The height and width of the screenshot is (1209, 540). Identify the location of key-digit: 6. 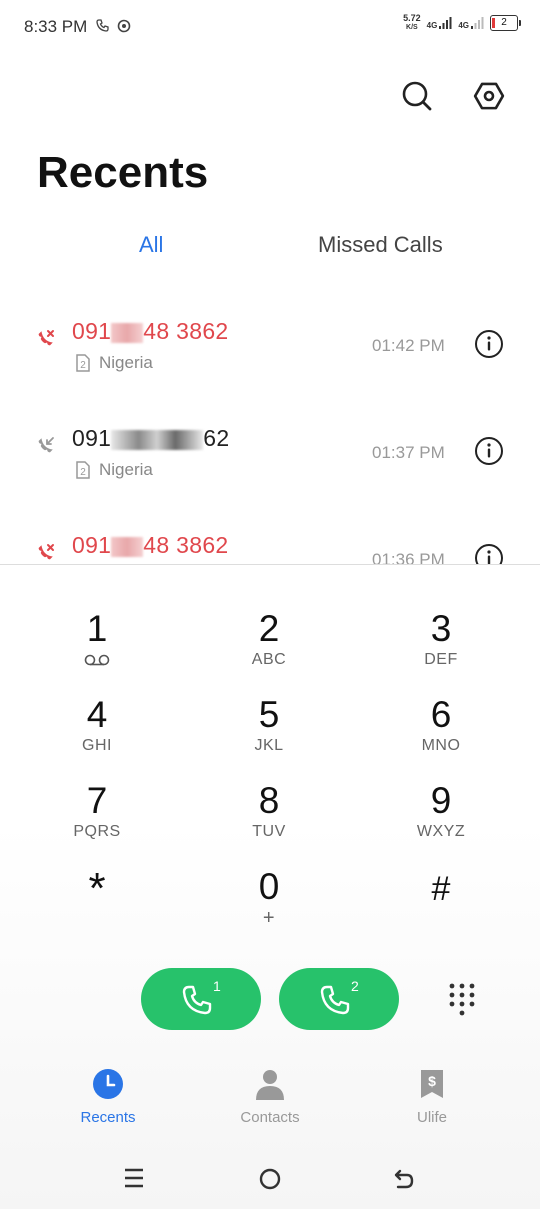
(441, 714).